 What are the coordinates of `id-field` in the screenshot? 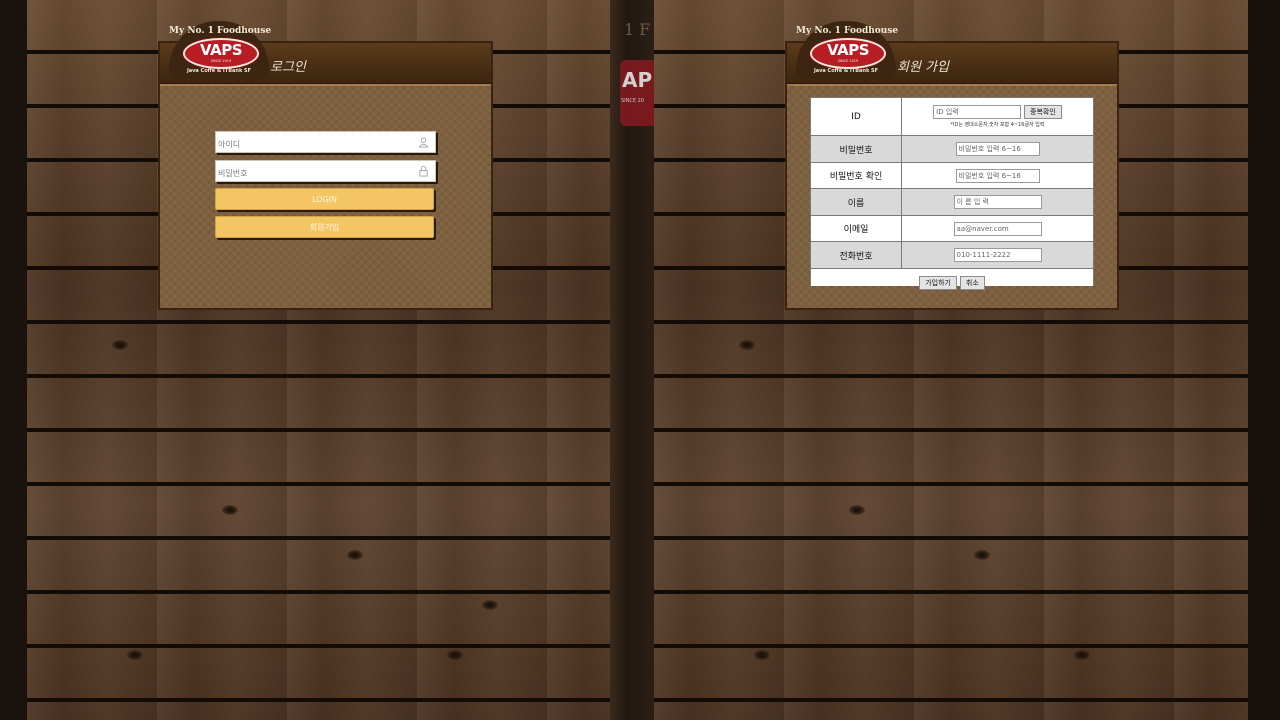 It's located at (325, 142).